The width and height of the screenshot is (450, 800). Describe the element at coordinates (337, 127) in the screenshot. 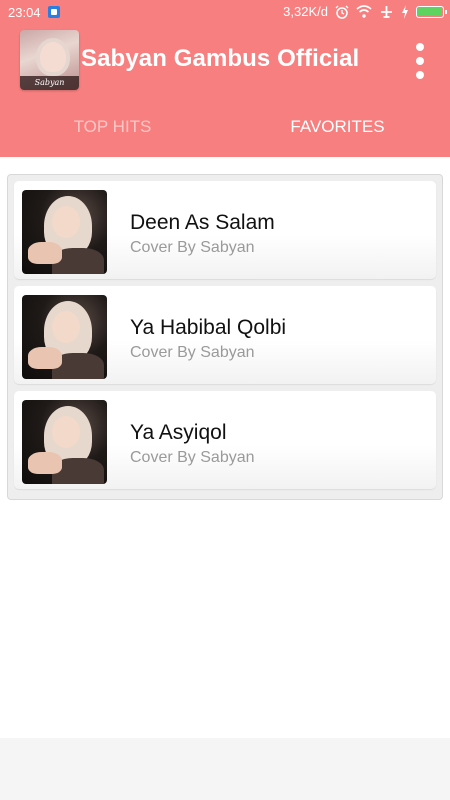

I see `tab-favorites: FAVORITES` at that location.